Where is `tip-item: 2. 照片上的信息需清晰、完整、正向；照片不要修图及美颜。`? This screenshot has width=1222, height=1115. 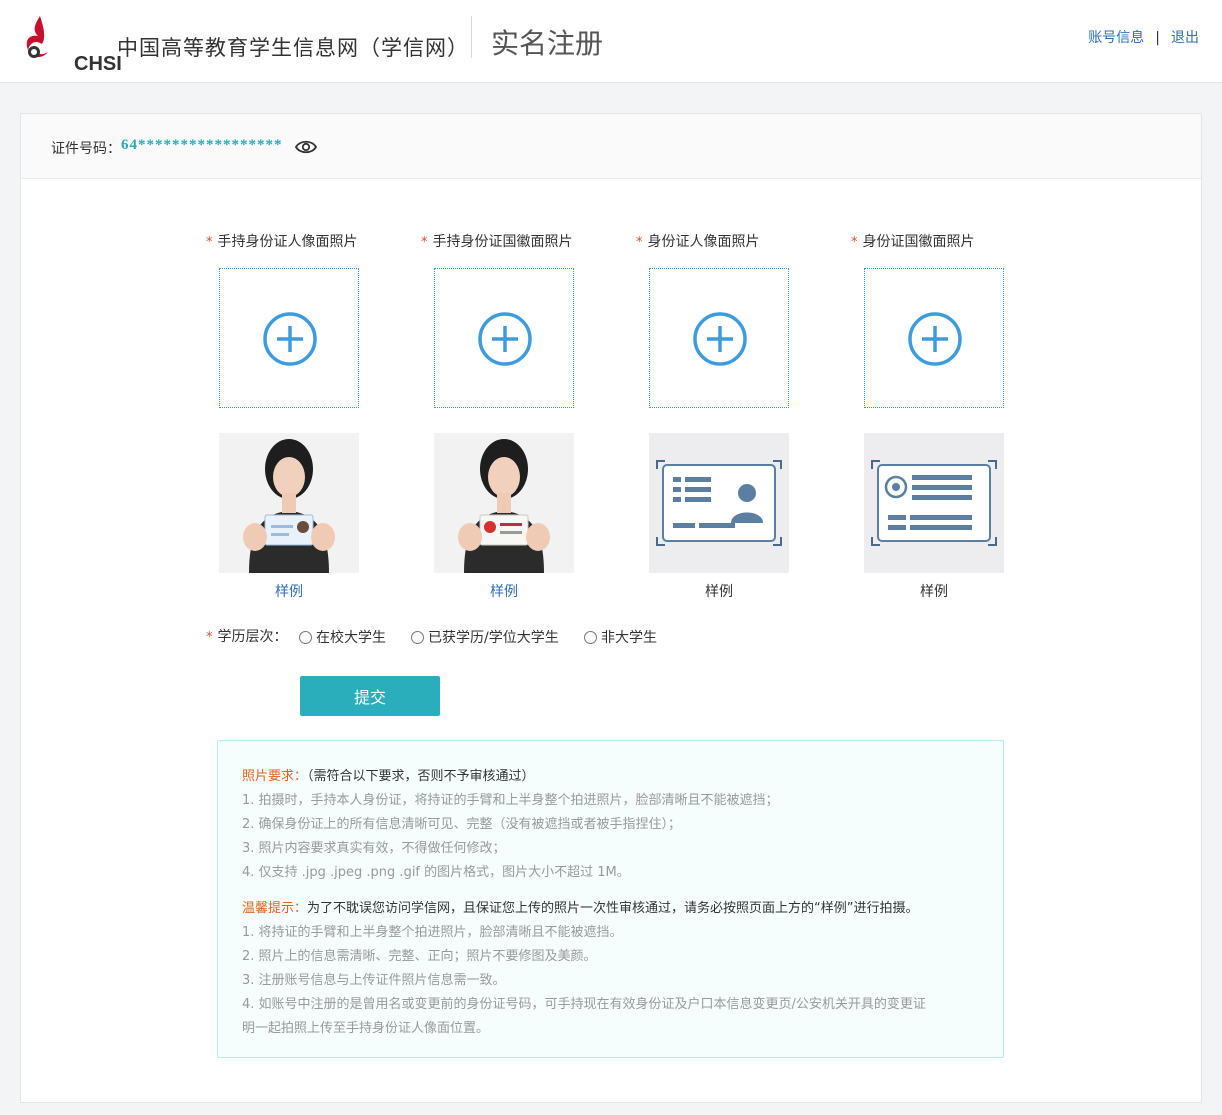
tip-item: 2. 照片上的信息需清晰、完整、正向；照片不要修图及美颜。 is located at coordinates (419, 956).